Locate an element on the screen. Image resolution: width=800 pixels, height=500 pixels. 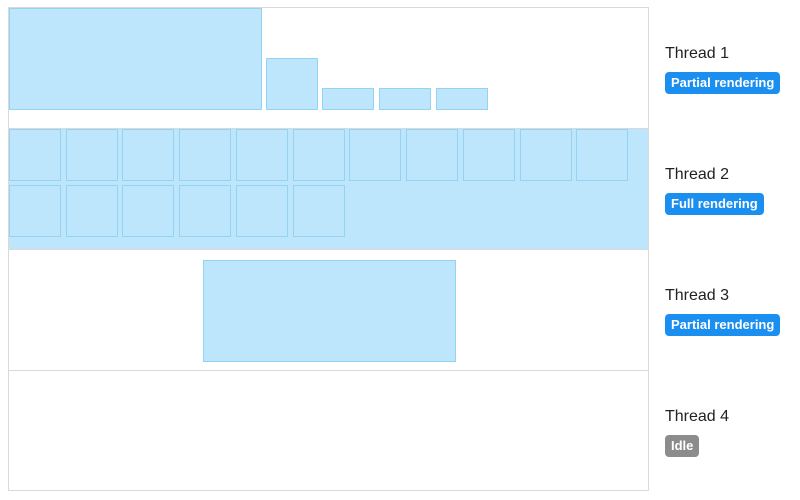
thread-1-label: Thread 1 is located at coordinates (697, 53).